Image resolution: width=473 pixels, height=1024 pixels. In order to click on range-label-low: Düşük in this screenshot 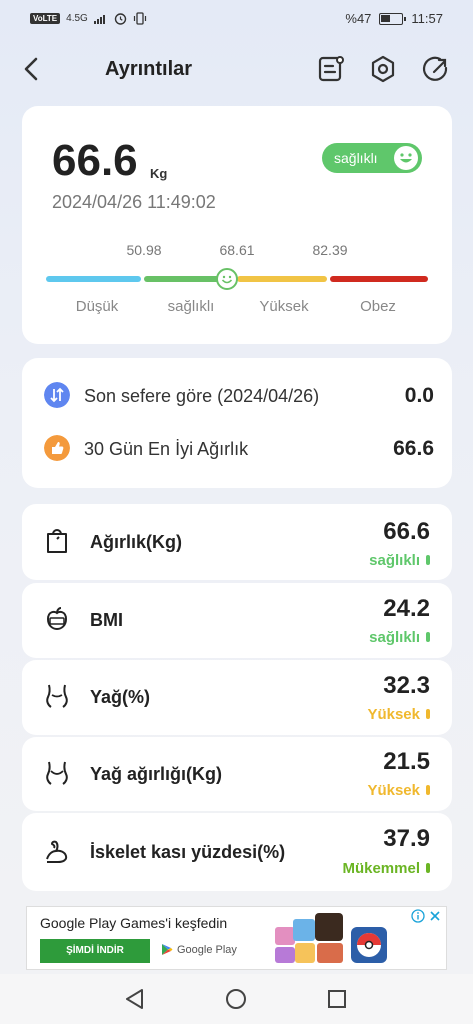, I will do `click(97, 306)`.